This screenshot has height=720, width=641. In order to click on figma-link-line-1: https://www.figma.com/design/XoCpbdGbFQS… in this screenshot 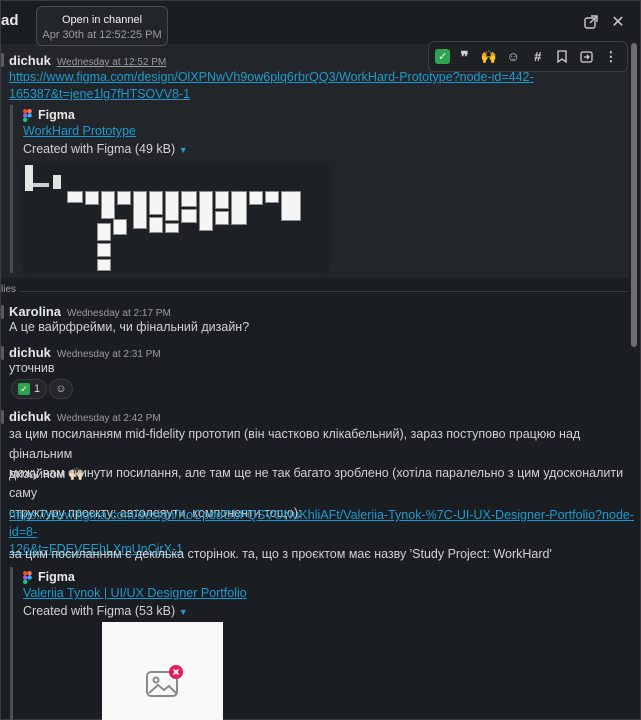, I will do `click(324, 524)`.